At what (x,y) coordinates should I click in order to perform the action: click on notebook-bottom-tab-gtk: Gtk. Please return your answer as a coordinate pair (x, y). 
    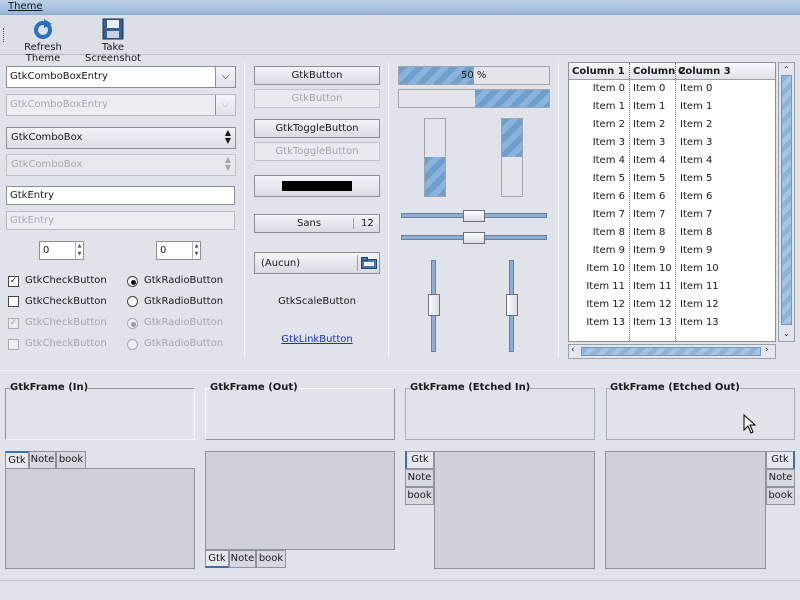
    Looking at the image, I should click on (217, 559).